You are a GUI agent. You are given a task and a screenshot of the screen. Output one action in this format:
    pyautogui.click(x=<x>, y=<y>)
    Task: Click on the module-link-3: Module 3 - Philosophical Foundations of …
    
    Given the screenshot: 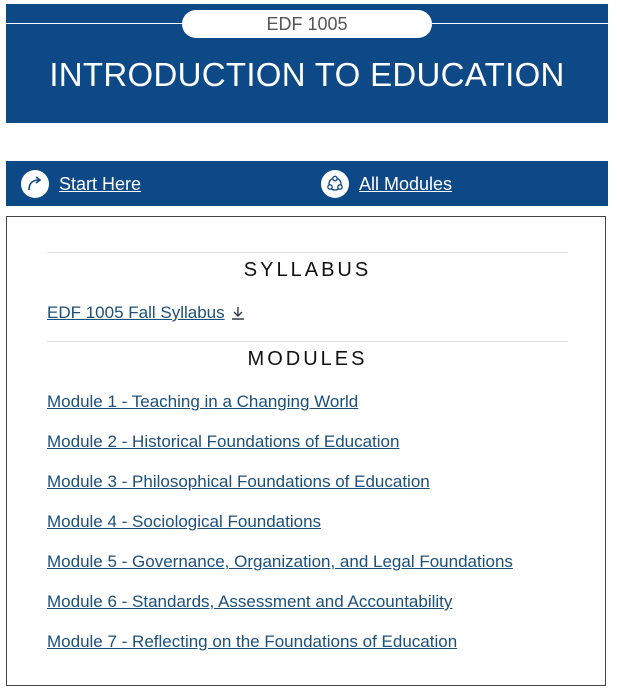 What is the action you would take?
    pyautogui.click(x=238, y=482)
    